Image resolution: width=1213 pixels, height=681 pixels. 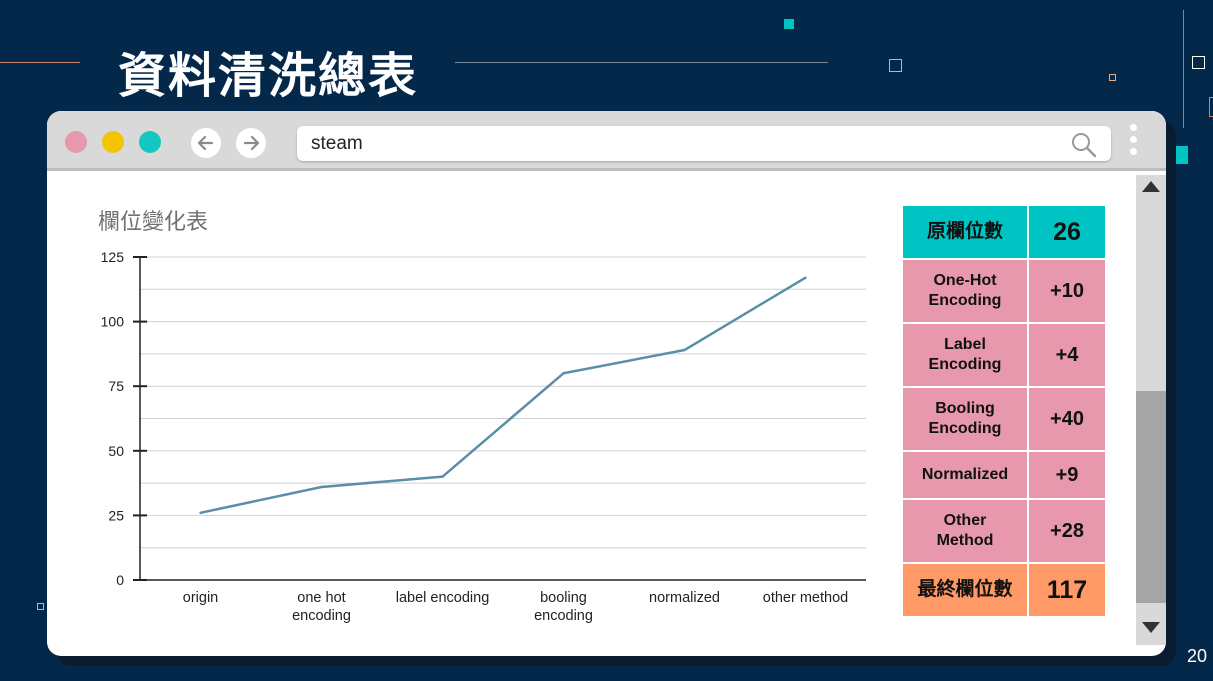 I want to click on search-input: steam, so click(x=704, y=143).